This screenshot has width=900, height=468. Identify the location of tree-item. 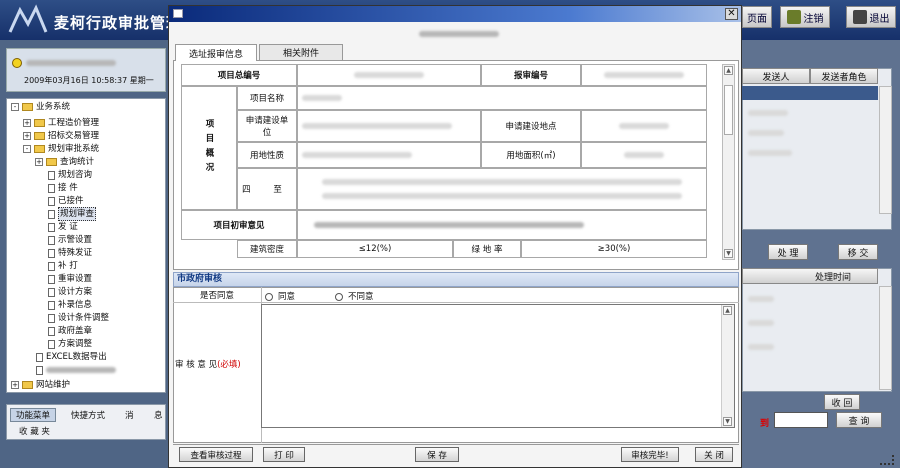
(69, 370).